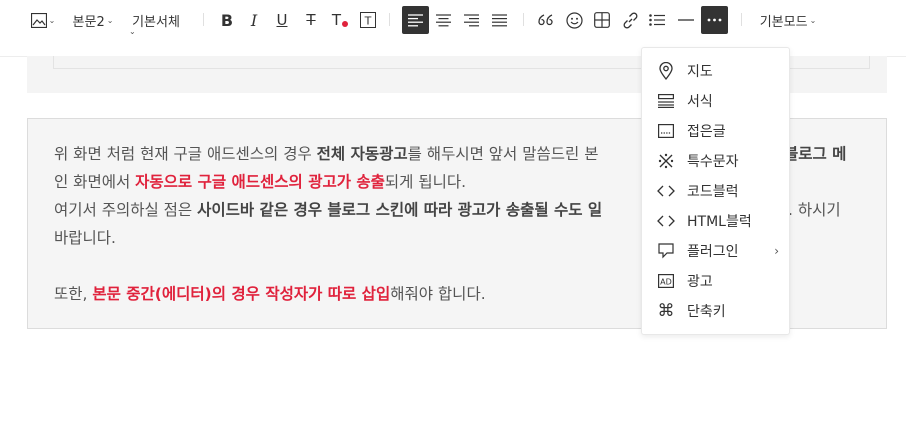 Image resolution: width=906 pixels, height=434 pixels. I want to click on quote-icon, so click(545, 20).